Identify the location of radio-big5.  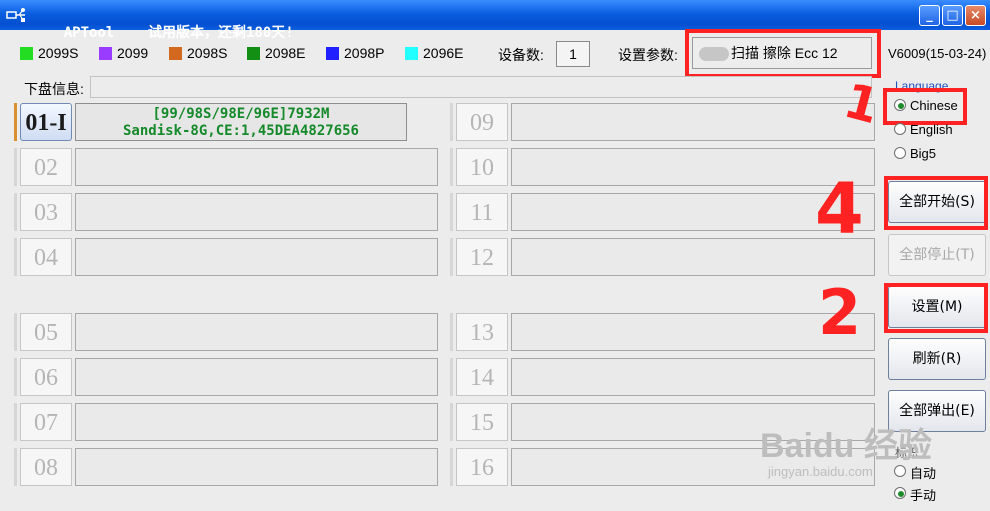
(900, 153).